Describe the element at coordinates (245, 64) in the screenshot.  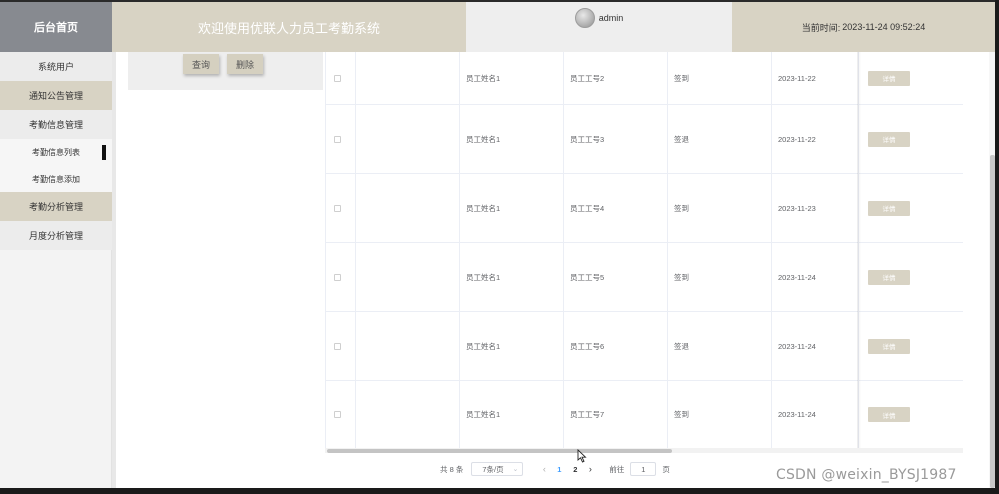
I see `delete-button: 删除` at that location.